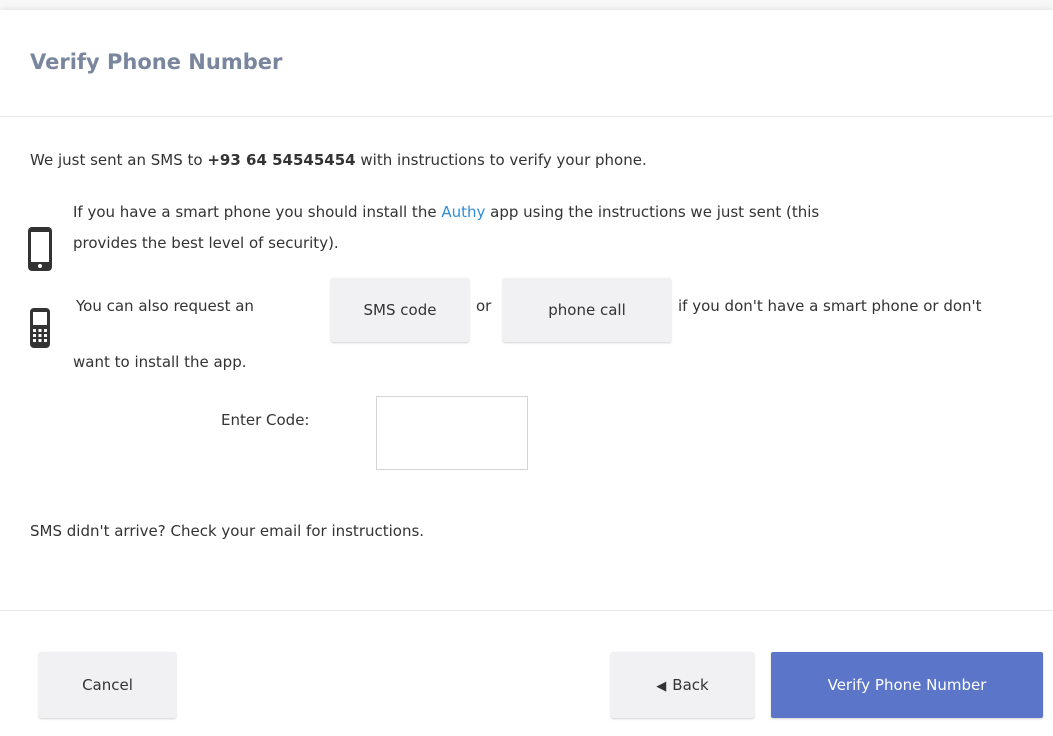 This screenshot has width=1053, height=736. Describe the element at coordinates (160, 362) in the screenshot. I see `request-code-line-2: want to install the app.` at that location.